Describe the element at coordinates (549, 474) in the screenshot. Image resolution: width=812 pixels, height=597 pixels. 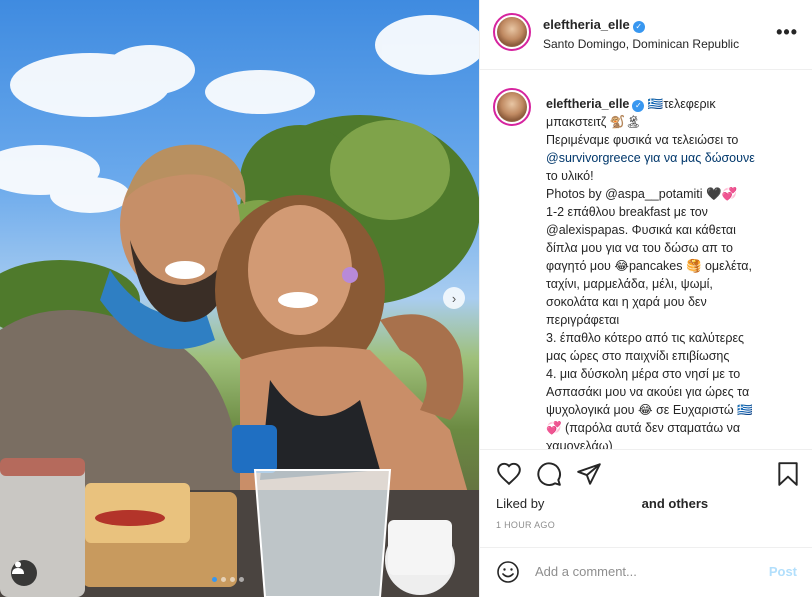
I see `comment-icon` at that location.